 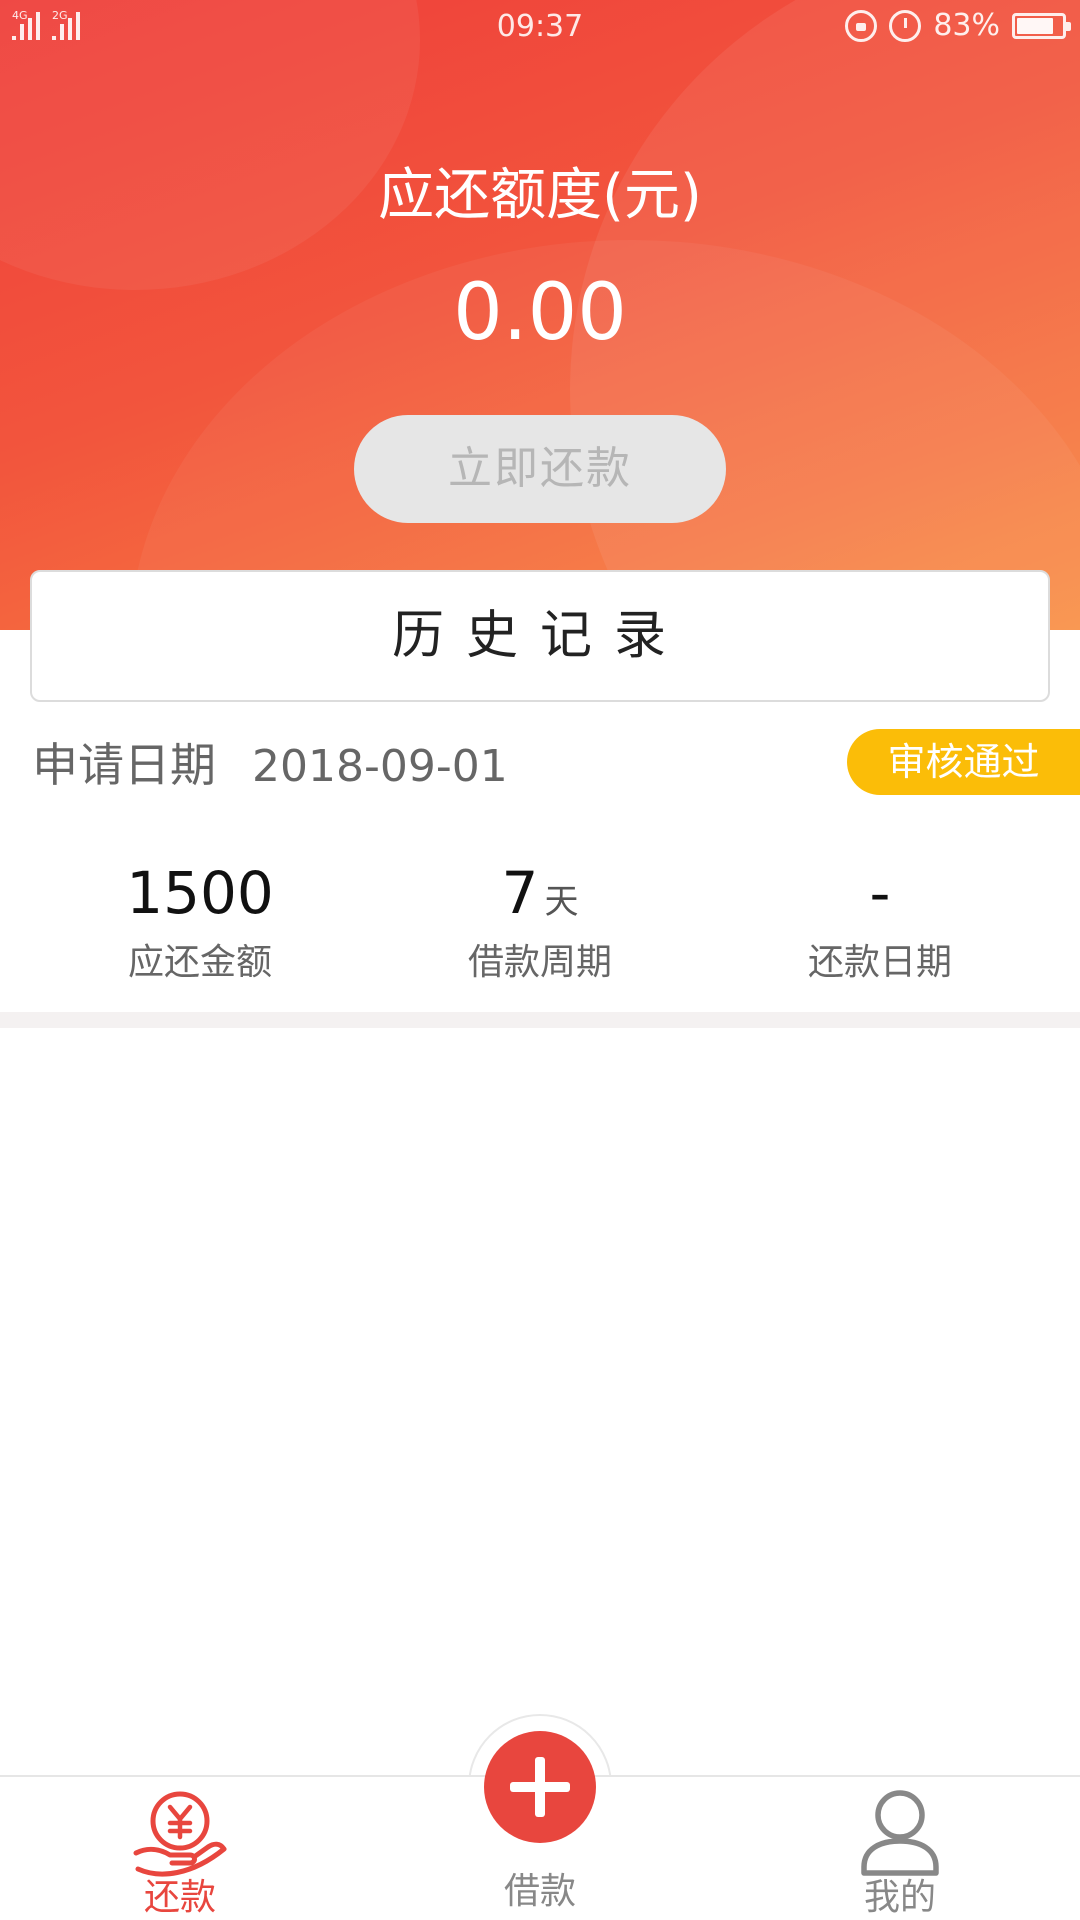 I want to click on status-bar: 4G 2G 09:37 83%, so click(x=540, y=28).